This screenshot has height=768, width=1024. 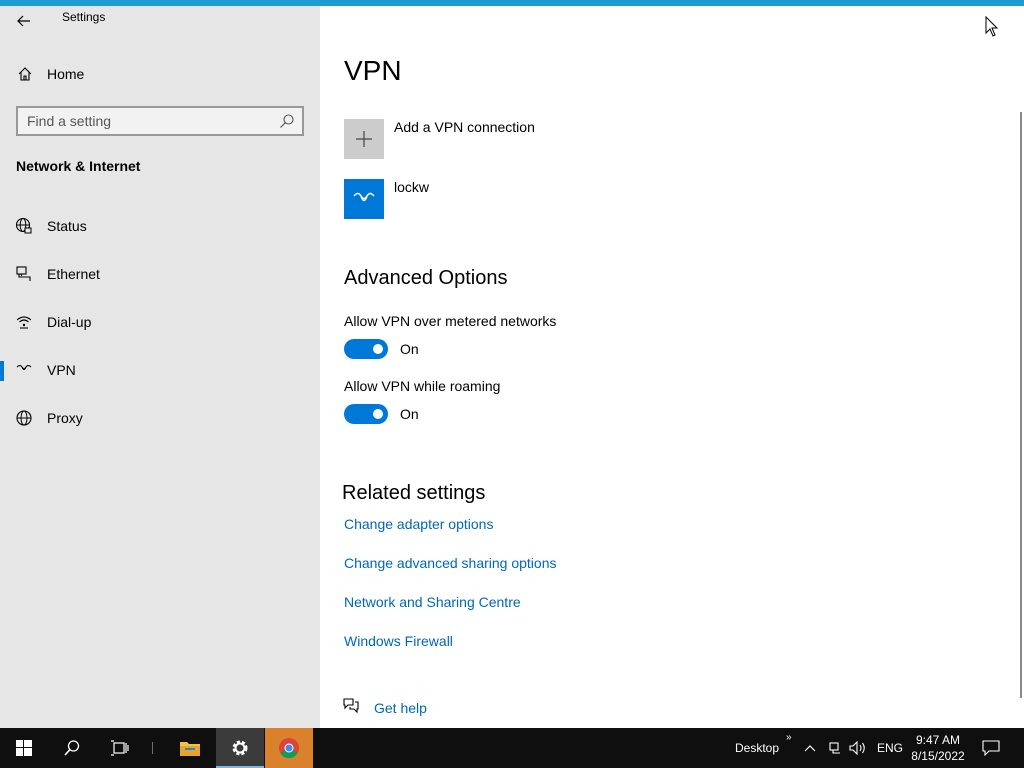 I want to click on task-view-icon, so click(x=120, y=748).